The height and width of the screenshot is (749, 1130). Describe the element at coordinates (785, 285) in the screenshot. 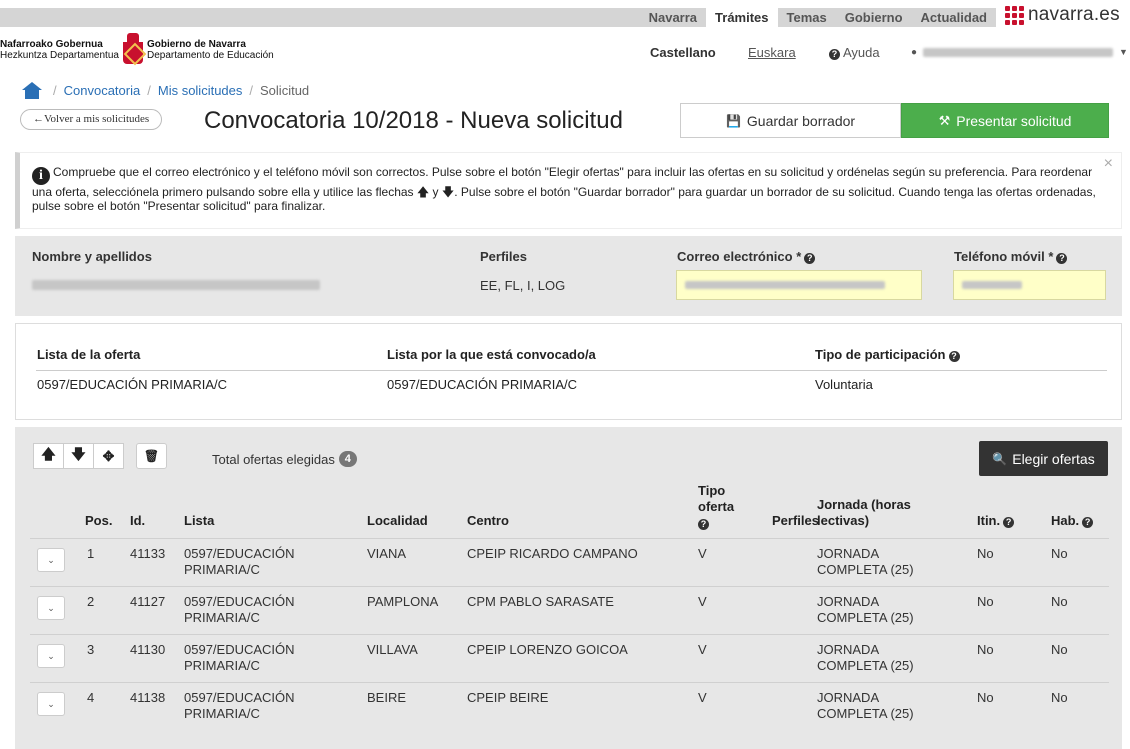

I see `email-value-redacted` at that location.